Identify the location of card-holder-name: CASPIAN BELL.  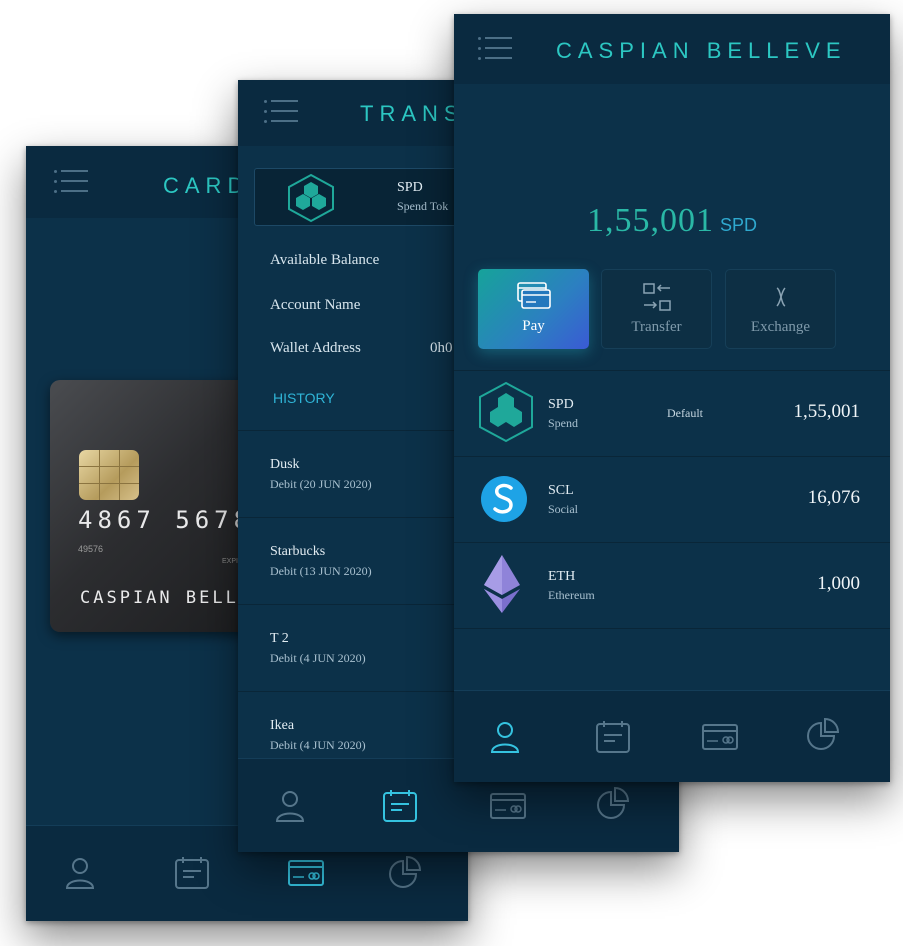
(159, 598).